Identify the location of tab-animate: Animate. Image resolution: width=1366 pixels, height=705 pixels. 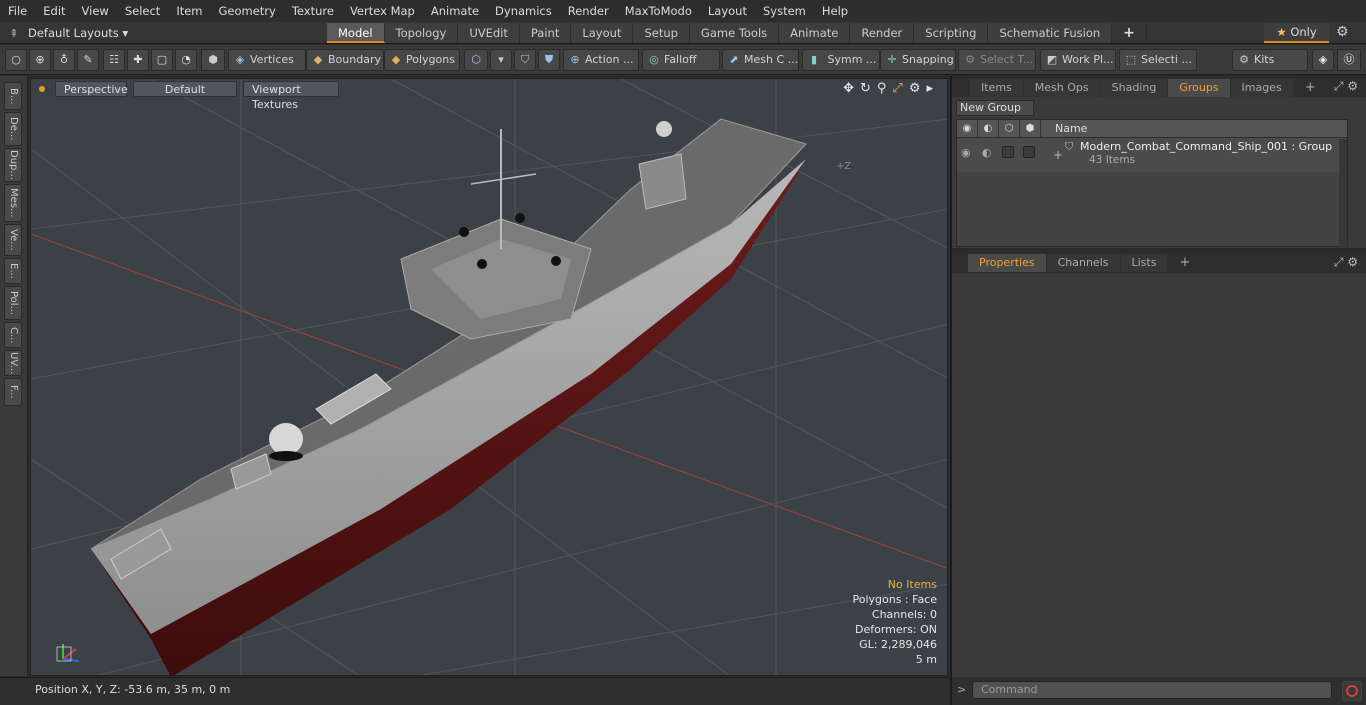
(815, 33).